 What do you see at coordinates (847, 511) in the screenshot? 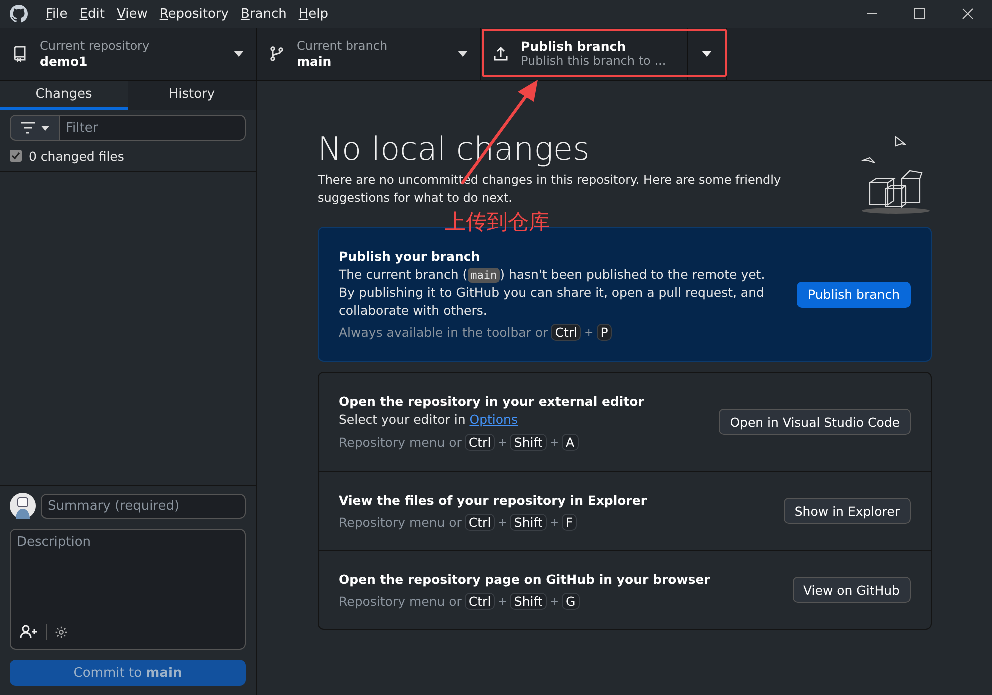
I see `action-button: Show in Explorer` at bounding box center [847, 511].